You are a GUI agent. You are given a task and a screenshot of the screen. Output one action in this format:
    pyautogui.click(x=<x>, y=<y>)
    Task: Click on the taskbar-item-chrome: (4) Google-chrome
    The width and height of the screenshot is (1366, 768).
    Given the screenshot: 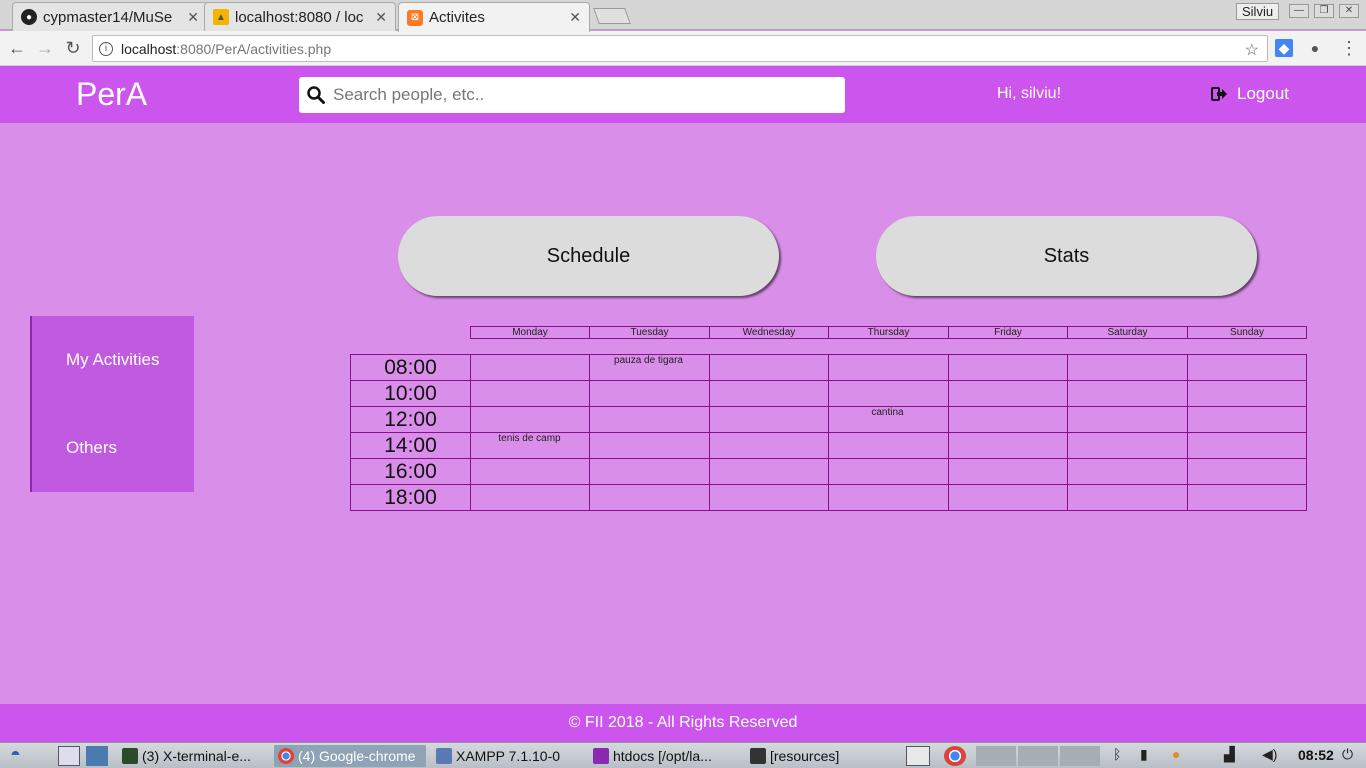 What is the action you would take?
    pyautogui.click(x=350, y=756)
    